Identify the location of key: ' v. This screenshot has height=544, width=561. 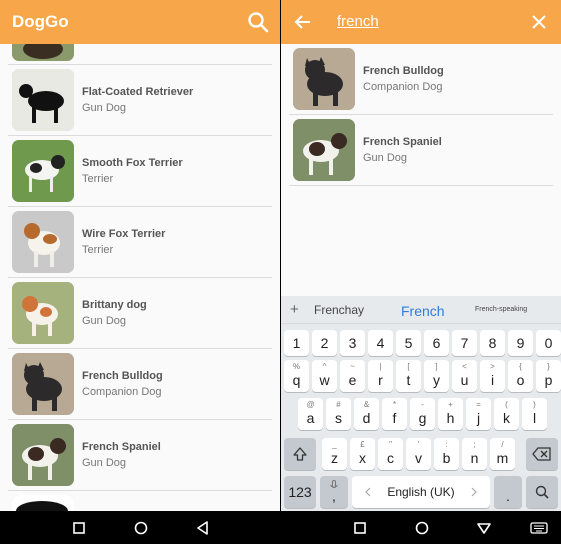
(418, 454).